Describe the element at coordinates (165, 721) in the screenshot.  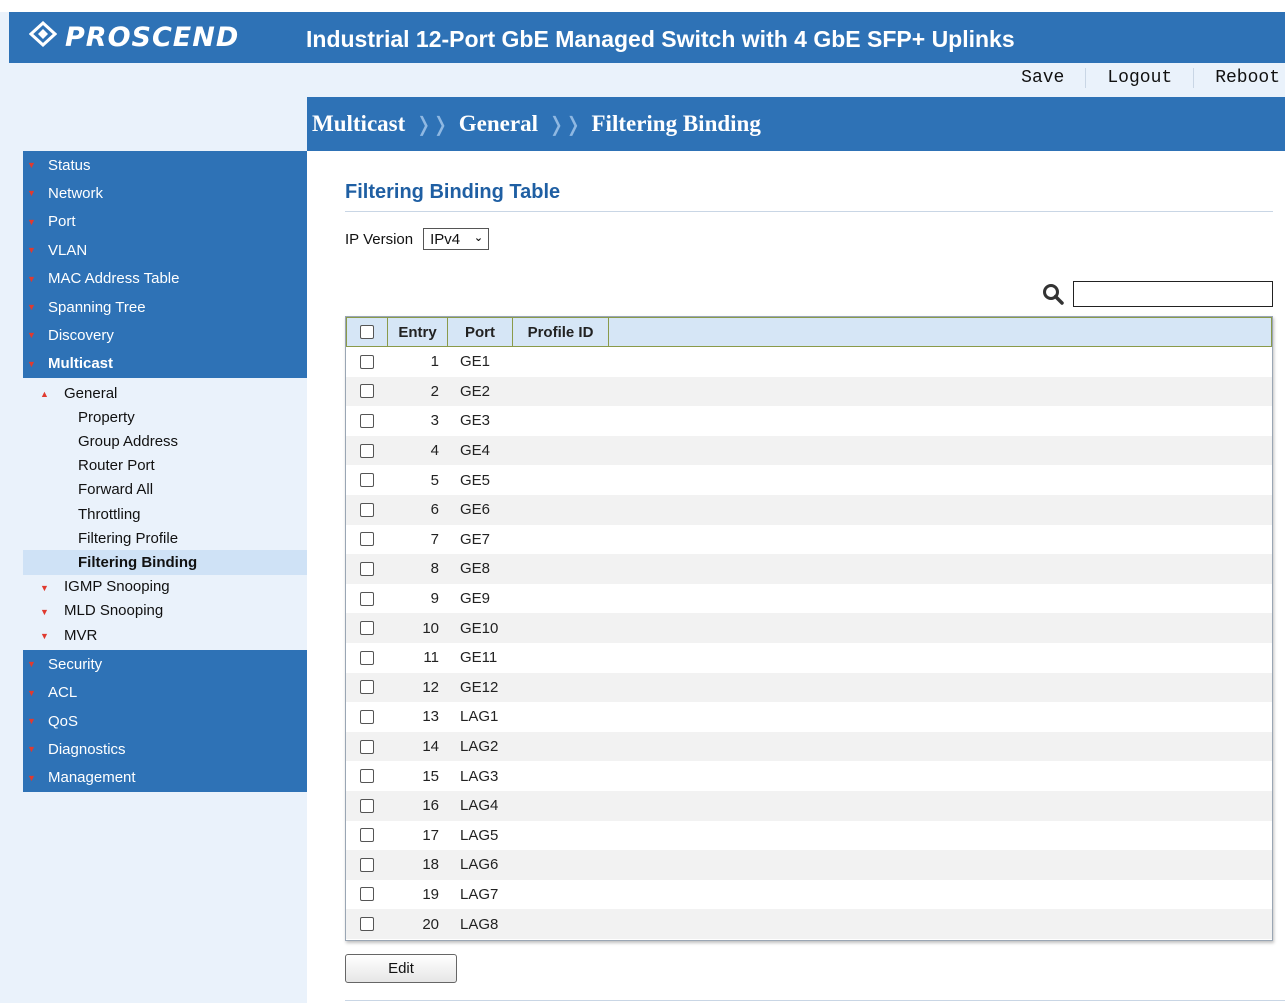
I see `sidebar-item-qos: ▼ QoS` at that location.